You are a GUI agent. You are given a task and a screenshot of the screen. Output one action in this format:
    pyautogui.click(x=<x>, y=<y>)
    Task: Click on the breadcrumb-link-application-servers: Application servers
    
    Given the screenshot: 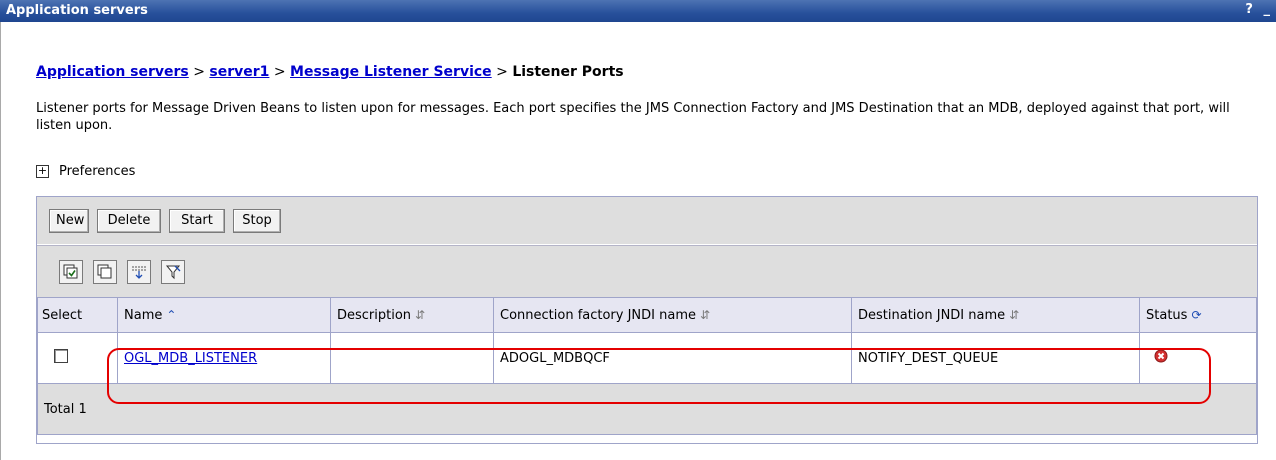 What is the action you would take?
    pyautogui.click(x=112, y=72)
    